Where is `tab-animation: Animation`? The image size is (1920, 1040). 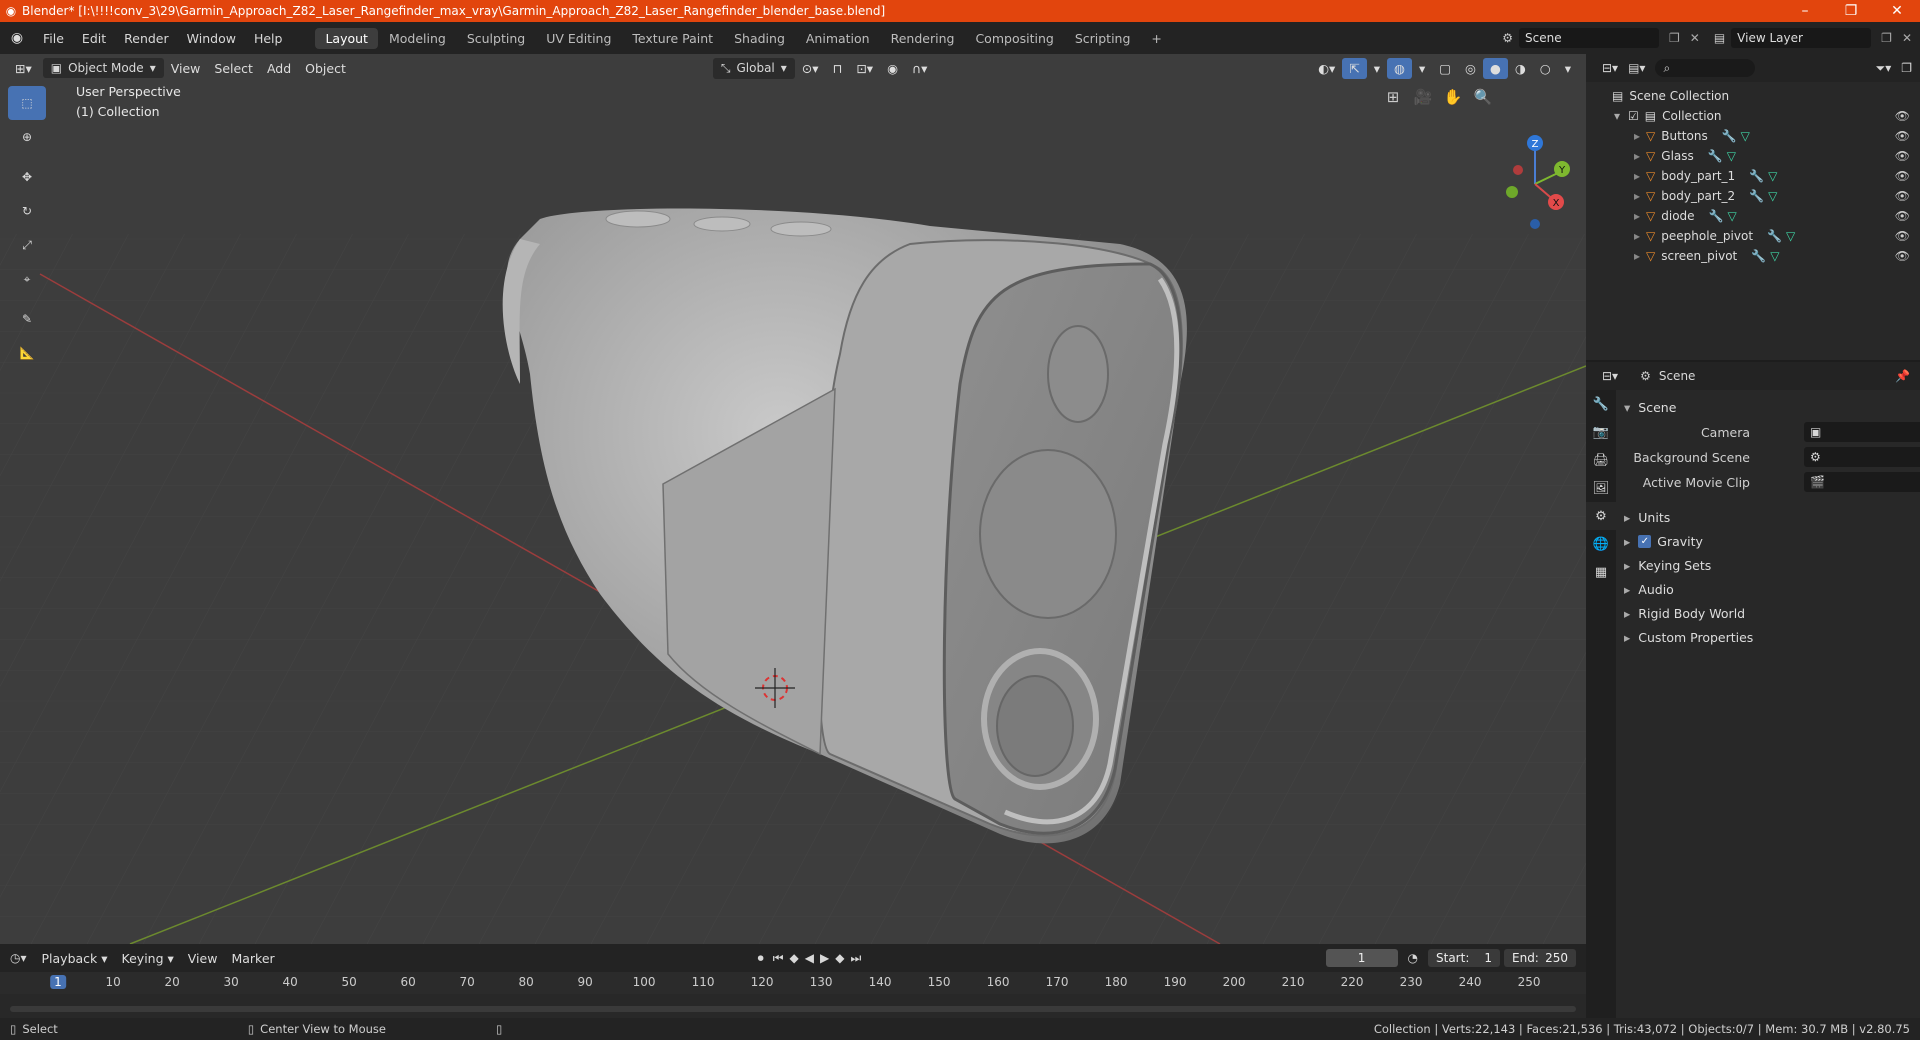 tab-animation: Animation is located at coordinates (838, 38).